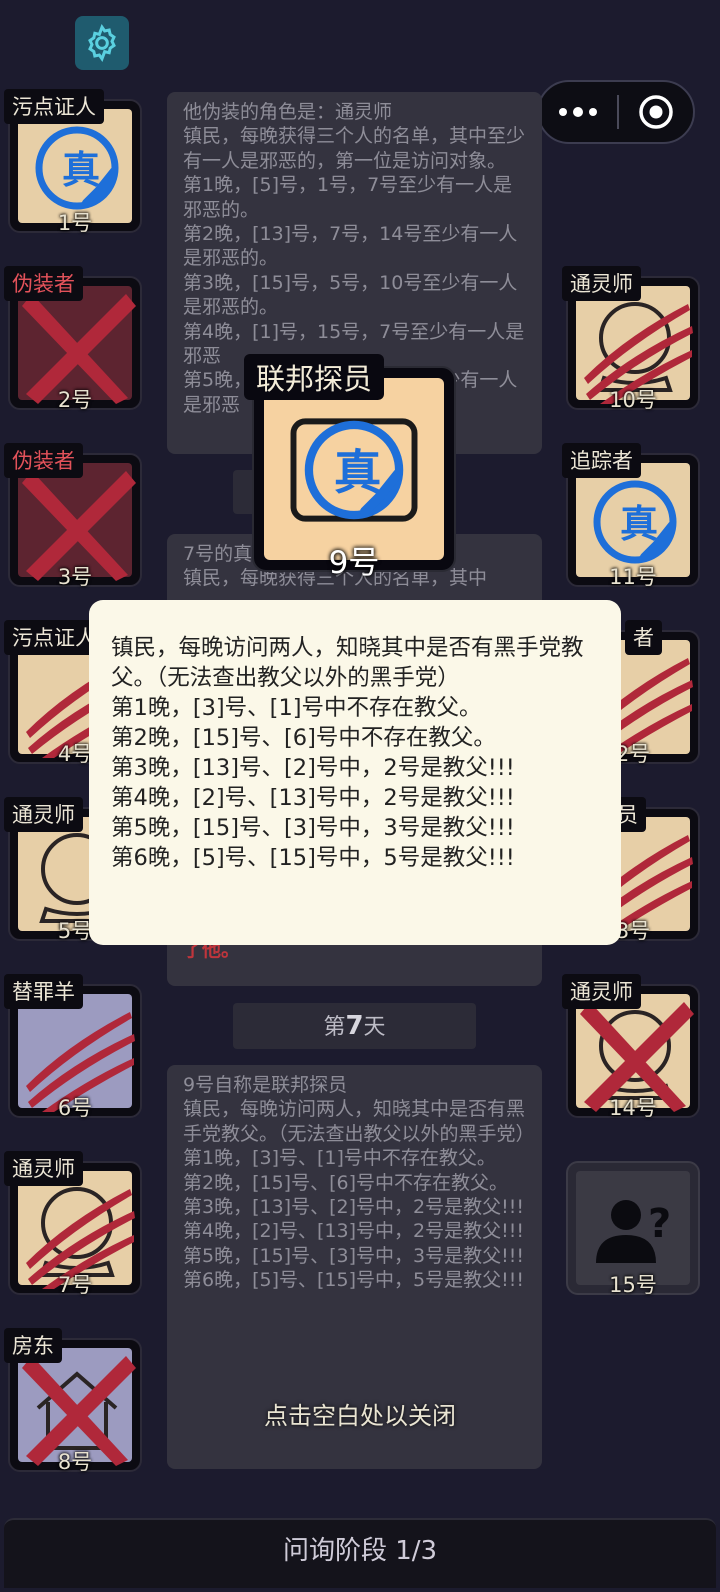 Image resolution: width=720 pixels, height=1592 pixels. Describe the element at coordinates (54, 106) in the screenshot. I see `role-label: 污点证人` at that location.